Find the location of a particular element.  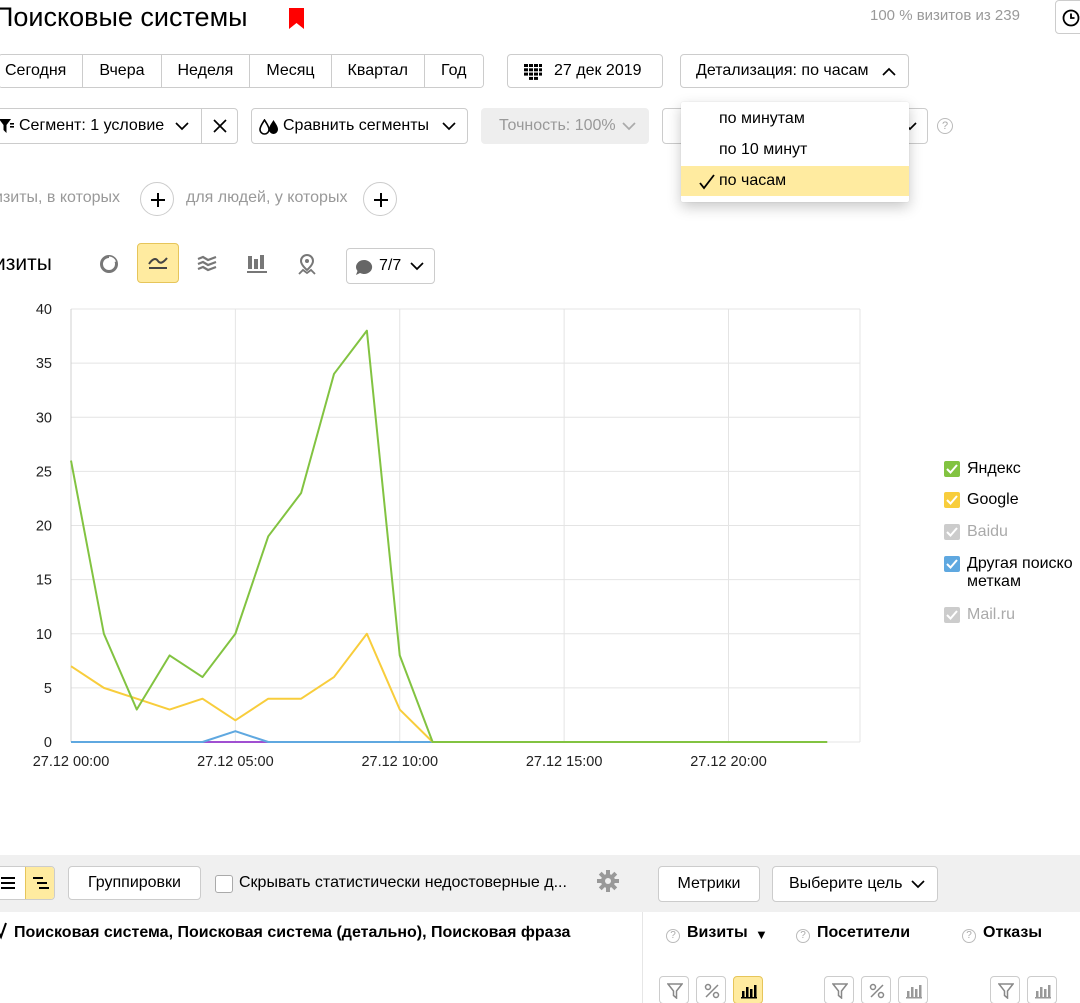

period-yesterday: Вчера is located at coordinates (122, 71).